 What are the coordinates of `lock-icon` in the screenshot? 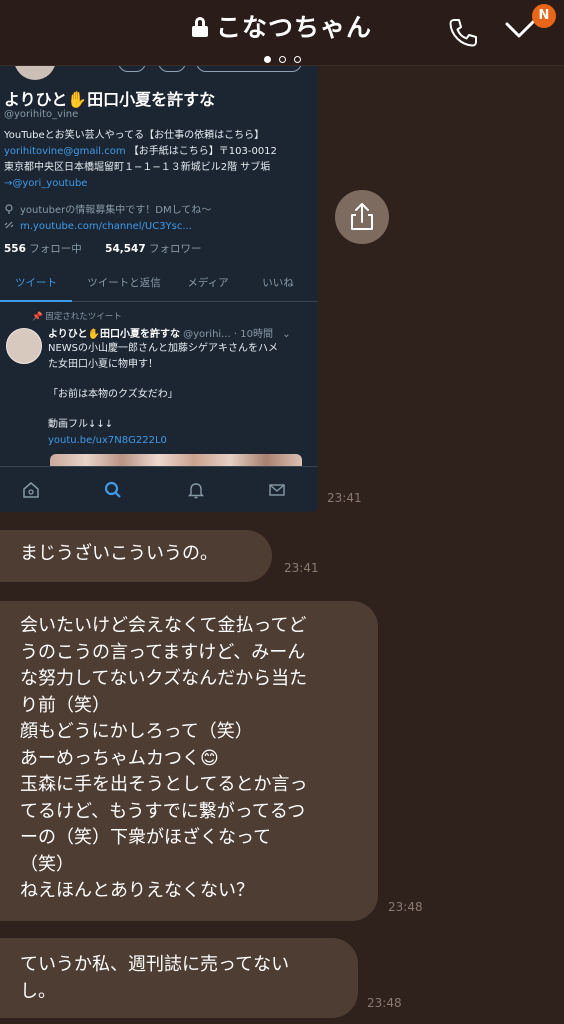 It's located at (199, 27).